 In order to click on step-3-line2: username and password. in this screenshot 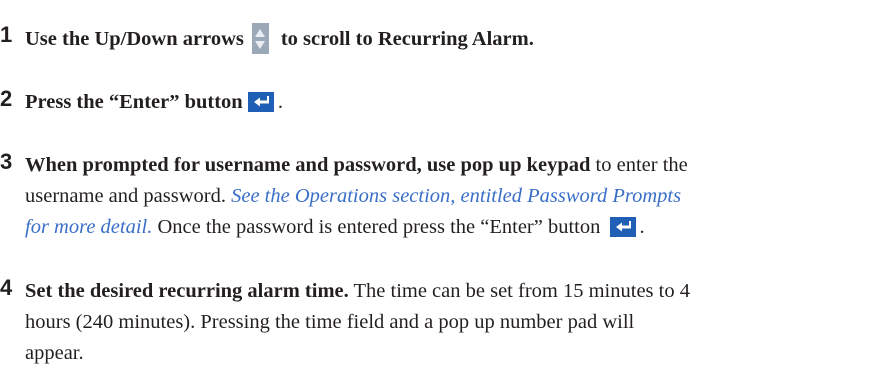, I will do `click(128, 196)`.